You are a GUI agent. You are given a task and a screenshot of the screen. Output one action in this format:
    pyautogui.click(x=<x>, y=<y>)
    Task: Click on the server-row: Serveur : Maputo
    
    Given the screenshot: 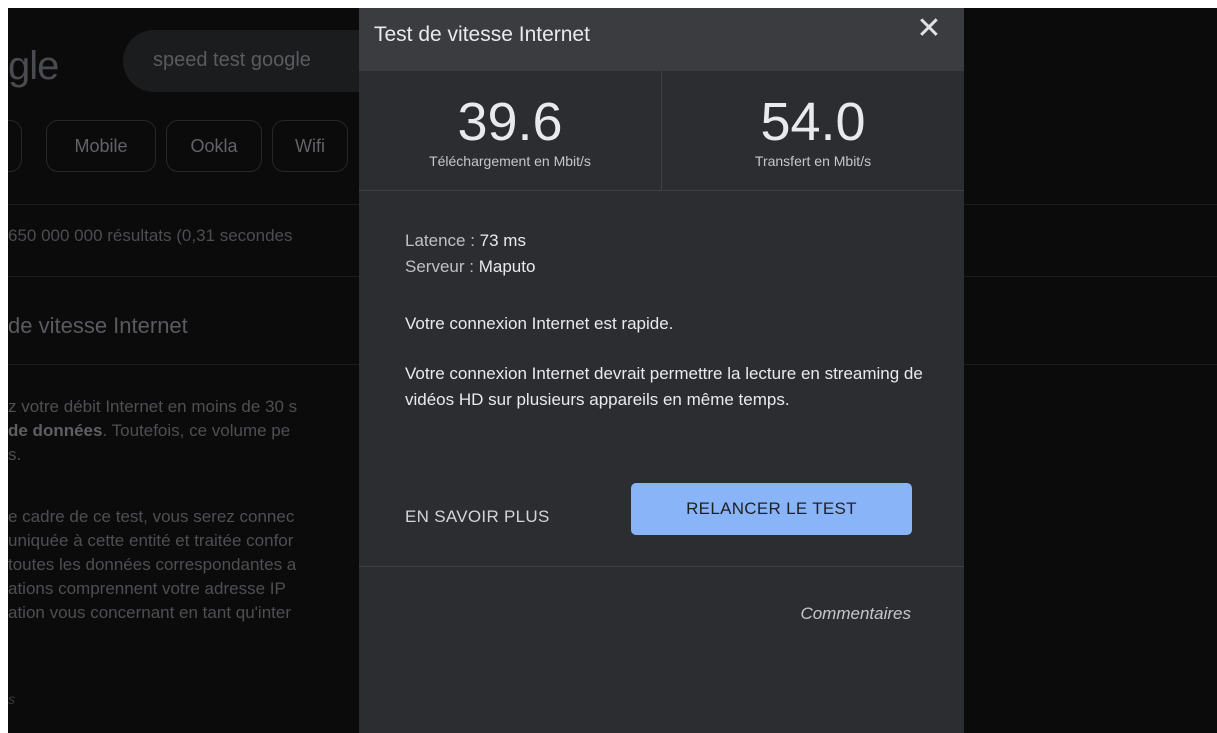 What is the action you would take?
    pyautogui.click(x=470, y=267)
    